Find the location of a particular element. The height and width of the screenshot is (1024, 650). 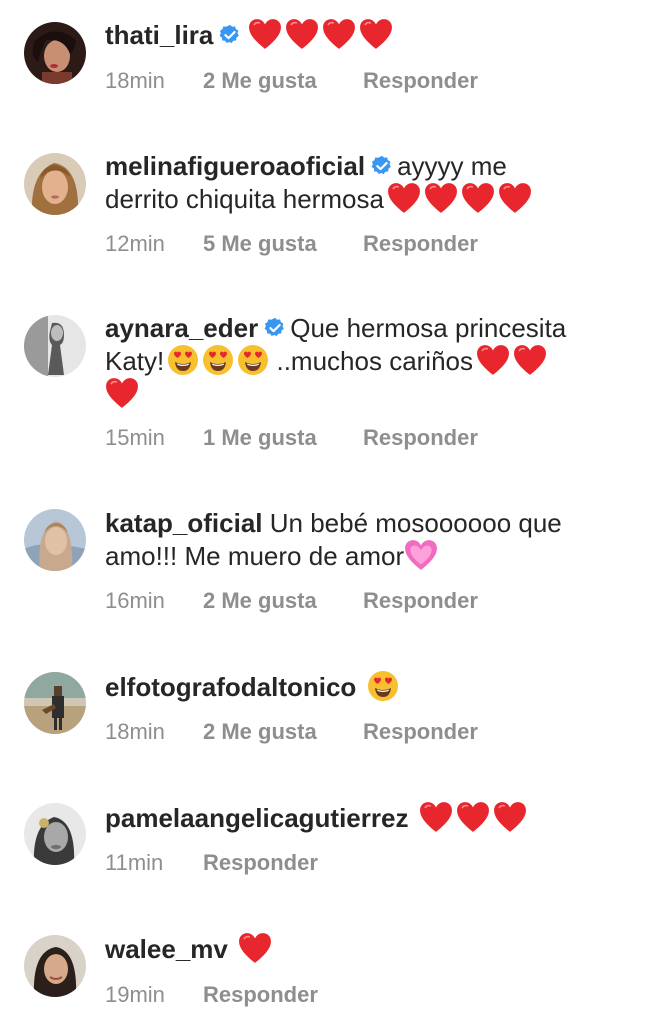

comment-time: 12min is located at coordinates (135, 243).